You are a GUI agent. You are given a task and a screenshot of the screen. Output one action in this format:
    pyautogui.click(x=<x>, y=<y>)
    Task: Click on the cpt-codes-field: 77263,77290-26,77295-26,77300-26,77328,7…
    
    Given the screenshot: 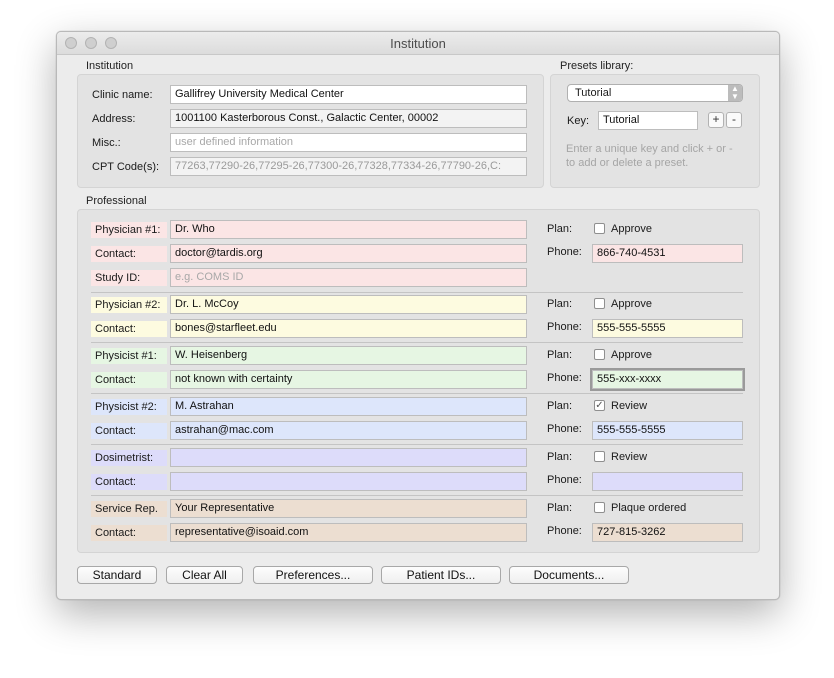 What is the action you would take?
    pyautogui.click(x=348, y=166)
    